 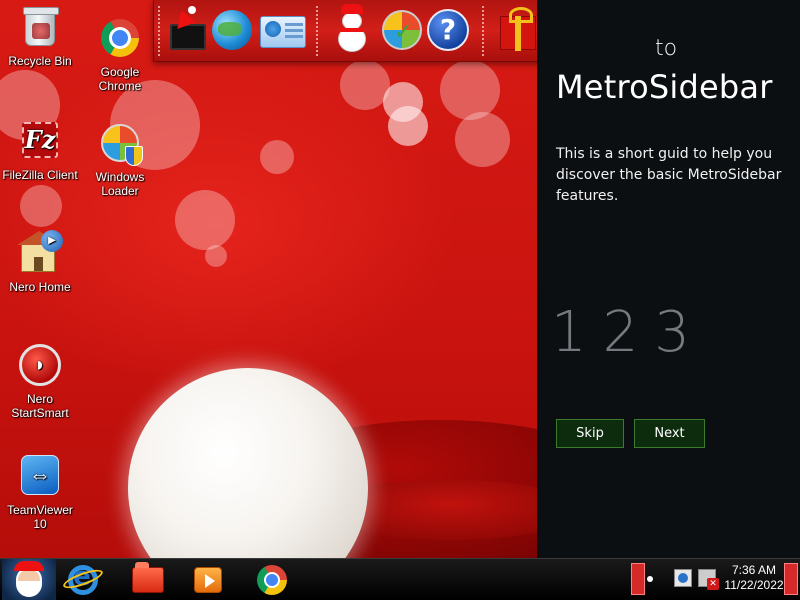 I want to click on help-icon: ?, so click(x=448, y=30).